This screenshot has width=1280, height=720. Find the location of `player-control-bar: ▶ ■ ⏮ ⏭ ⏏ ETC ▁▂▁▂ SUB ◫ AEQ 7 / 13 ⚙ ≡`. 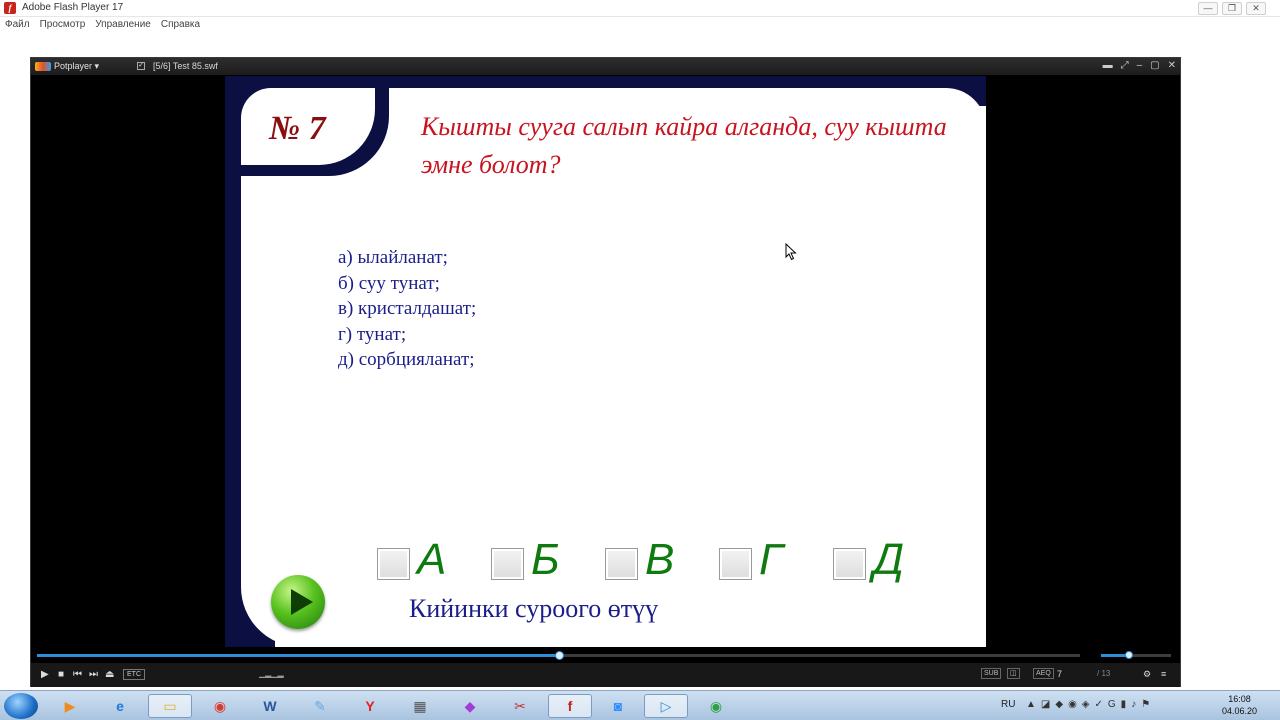

player-control-bar: ▶ ■ ⏮ ⏭ ⏏ ETC ▁▂▁▂ SUB ◫ AEQ 7 / 13 ⚙ ≡ is located at coordinates (605, 675).